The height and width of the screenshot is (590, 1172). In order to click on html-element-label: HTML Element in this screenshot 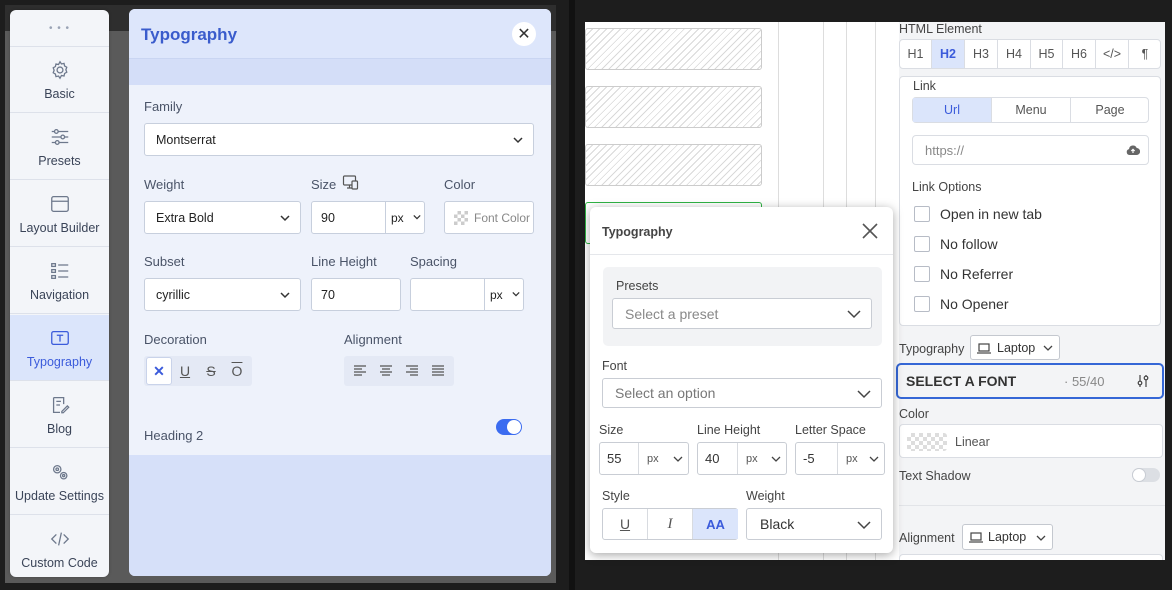, I will do `click(940, 29)`.